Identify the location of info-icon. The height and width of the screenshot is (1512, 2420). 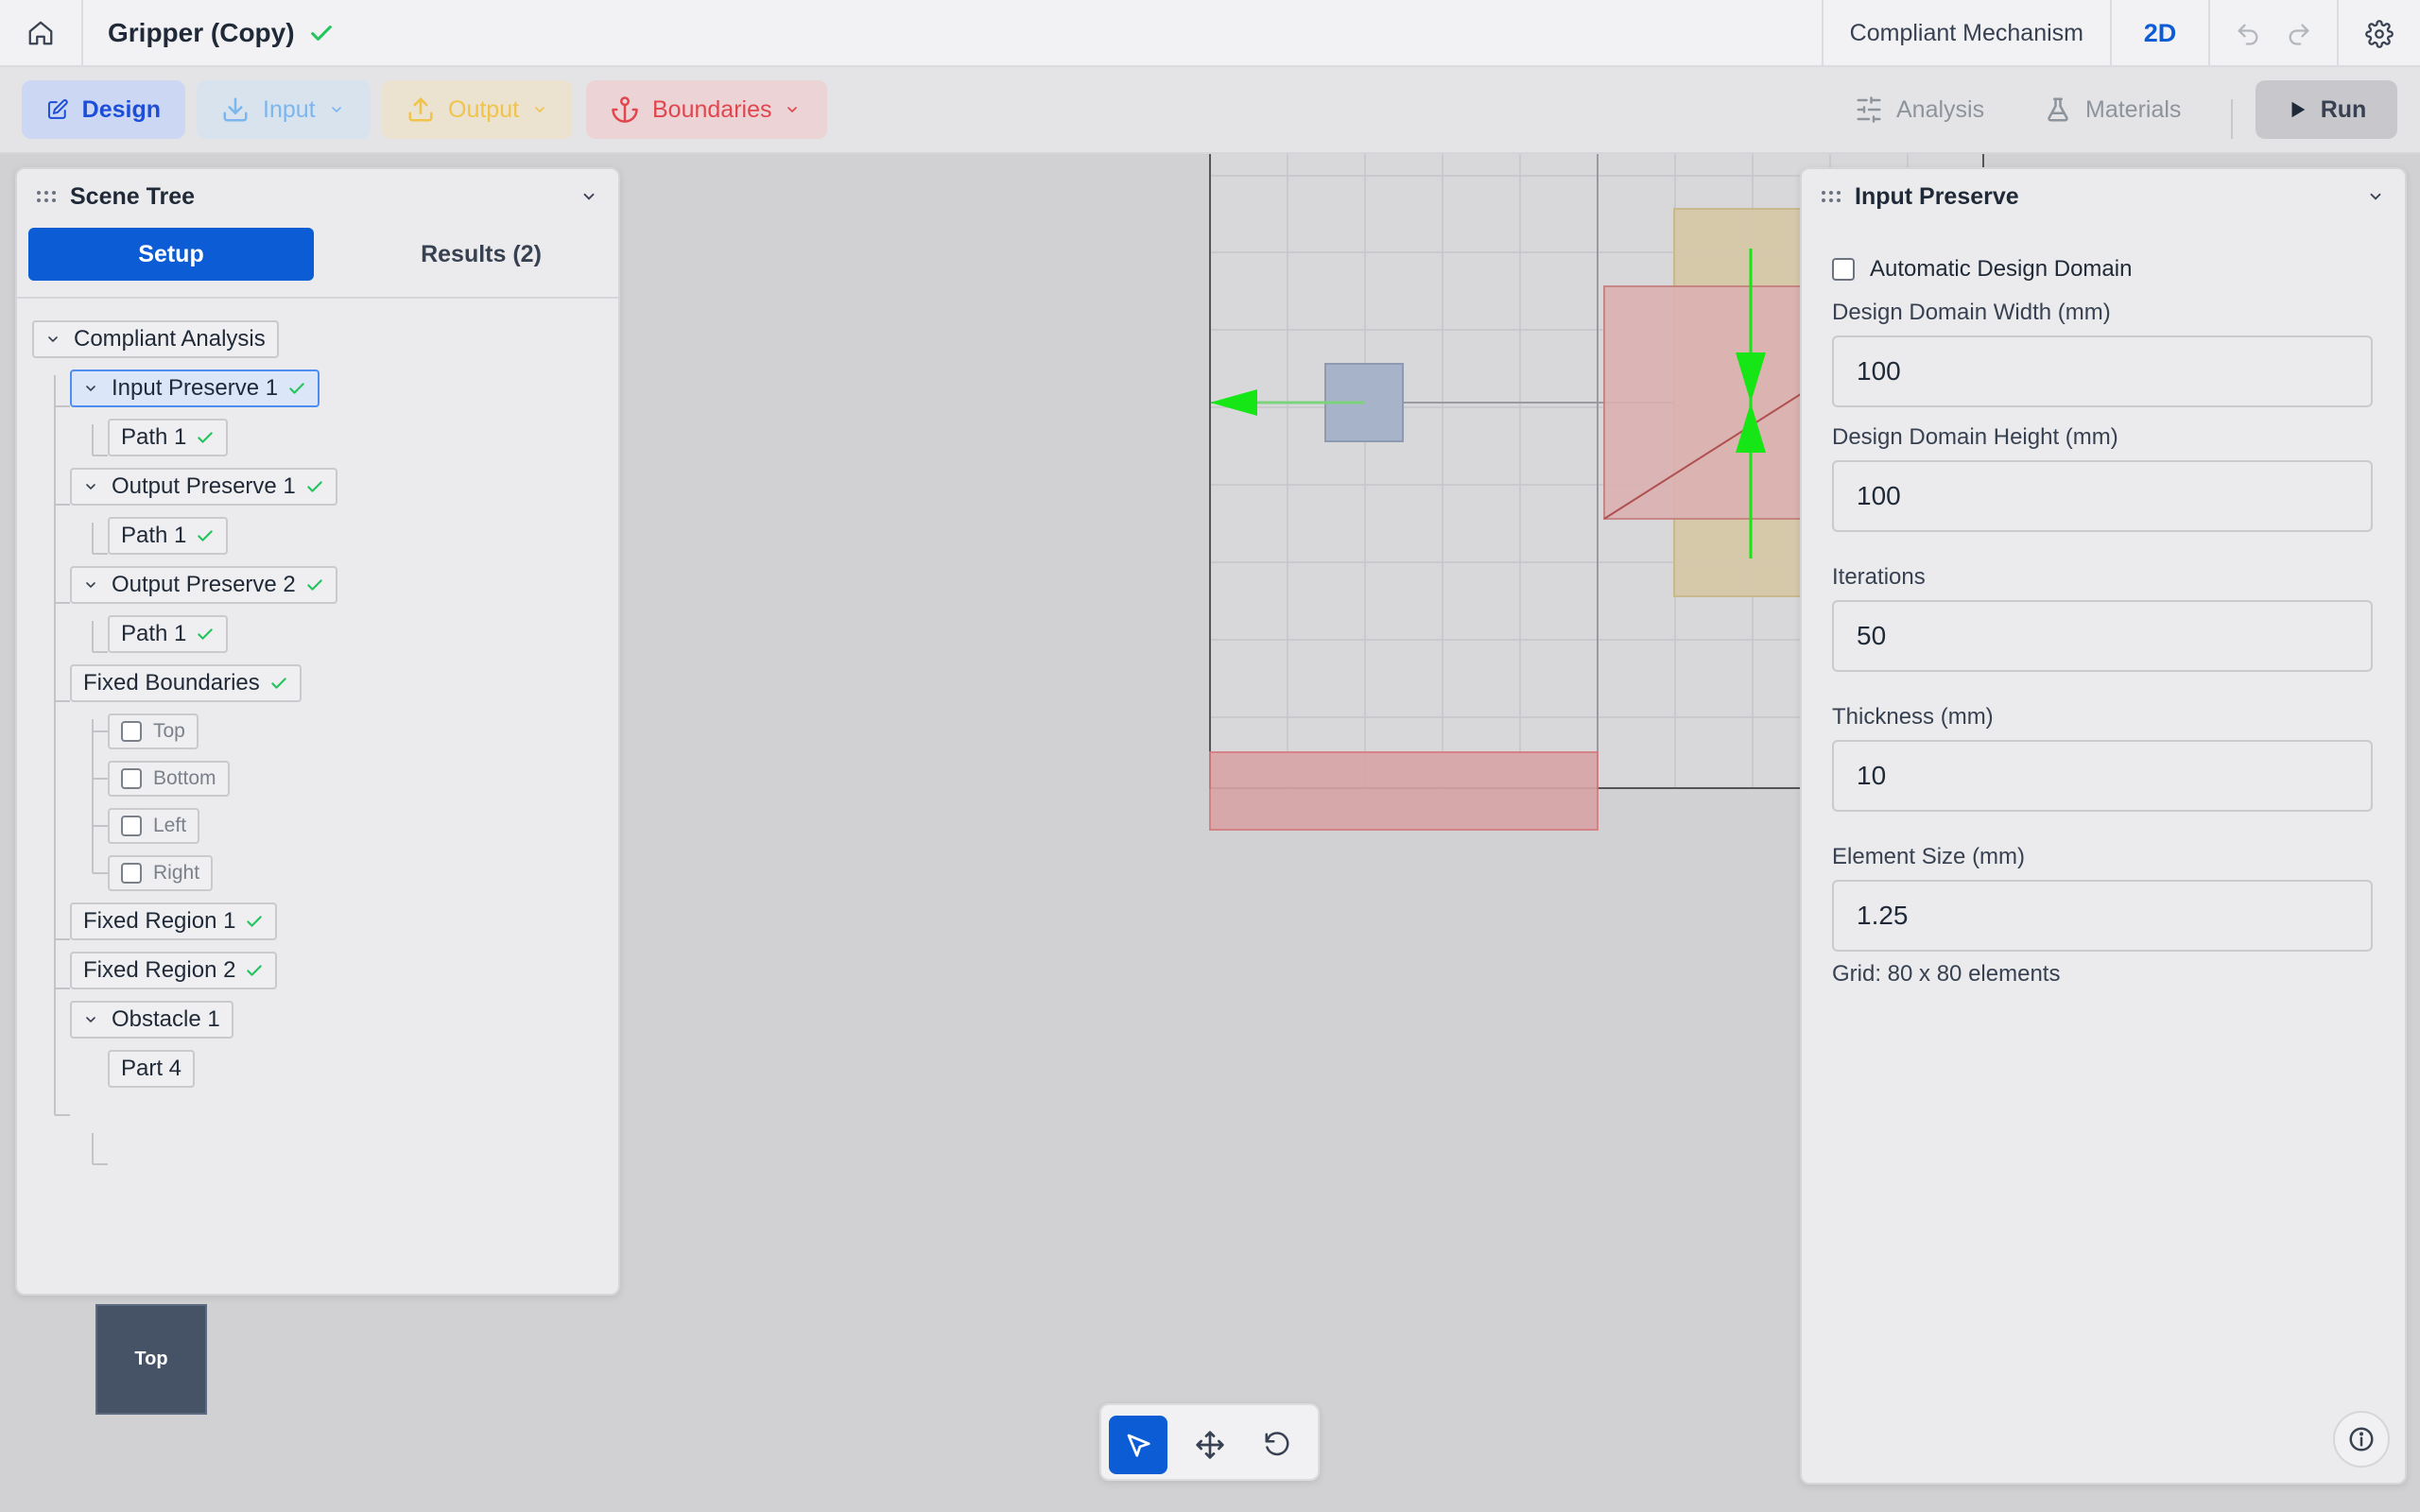
(2361, 1439).